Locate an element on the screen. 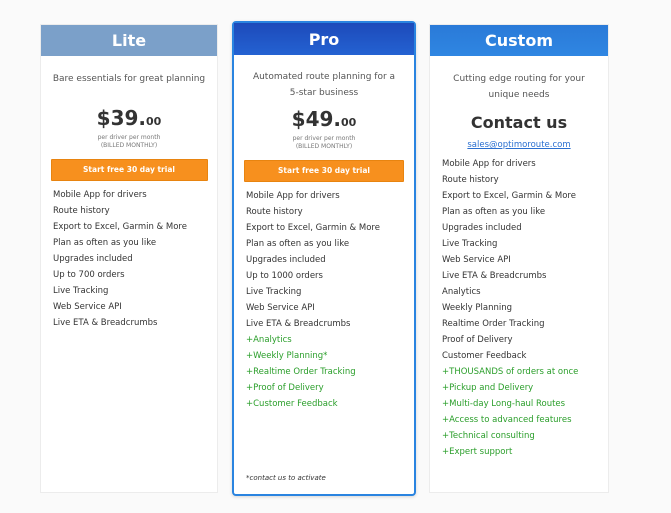 Image resolution: width=671 pixels, height=513 pixels. feature-item: Customer Feedback is located at coordinates (484, 356).